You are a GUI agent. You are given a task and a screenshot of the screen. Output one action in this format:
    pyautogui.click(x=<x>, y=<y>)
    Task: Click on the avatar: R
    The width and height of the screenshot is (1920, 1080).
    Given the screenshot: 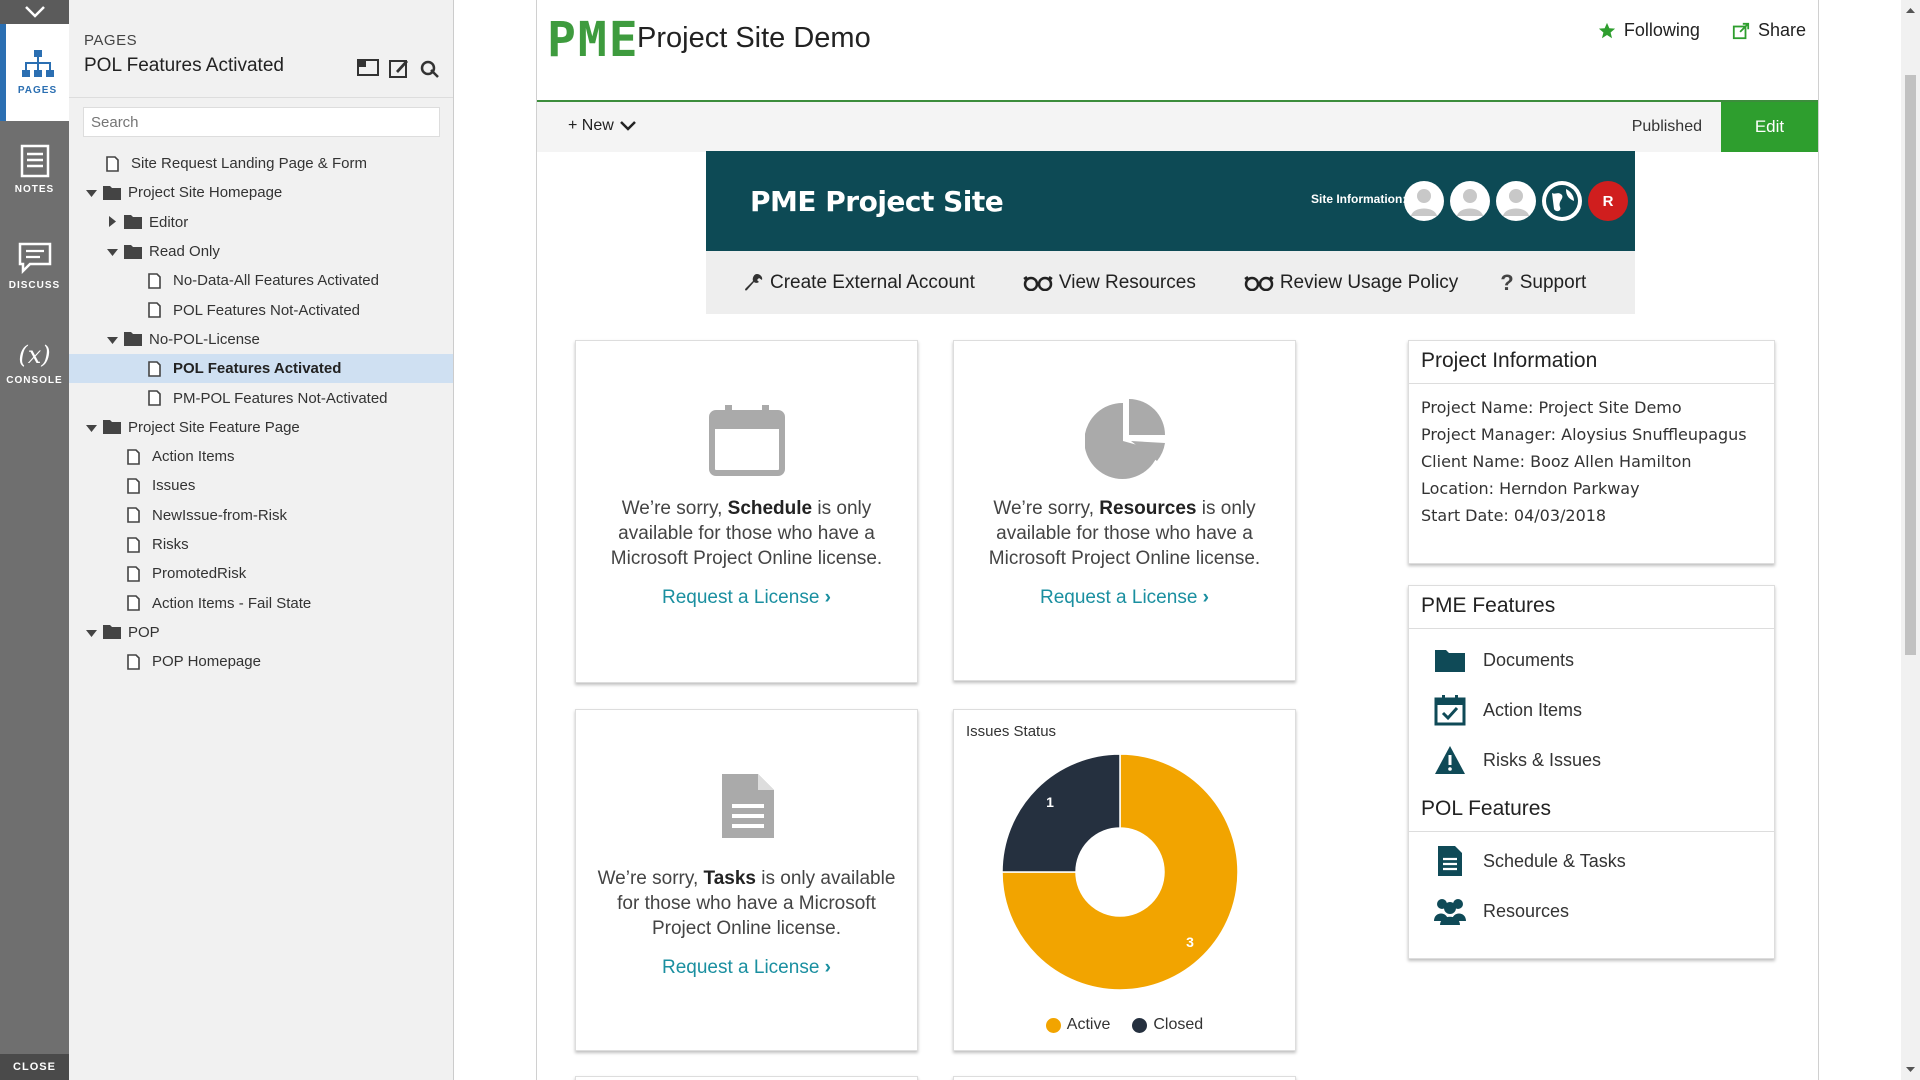 What is the action you would take?
    pyautogui.click(x=1608, y=201)
    